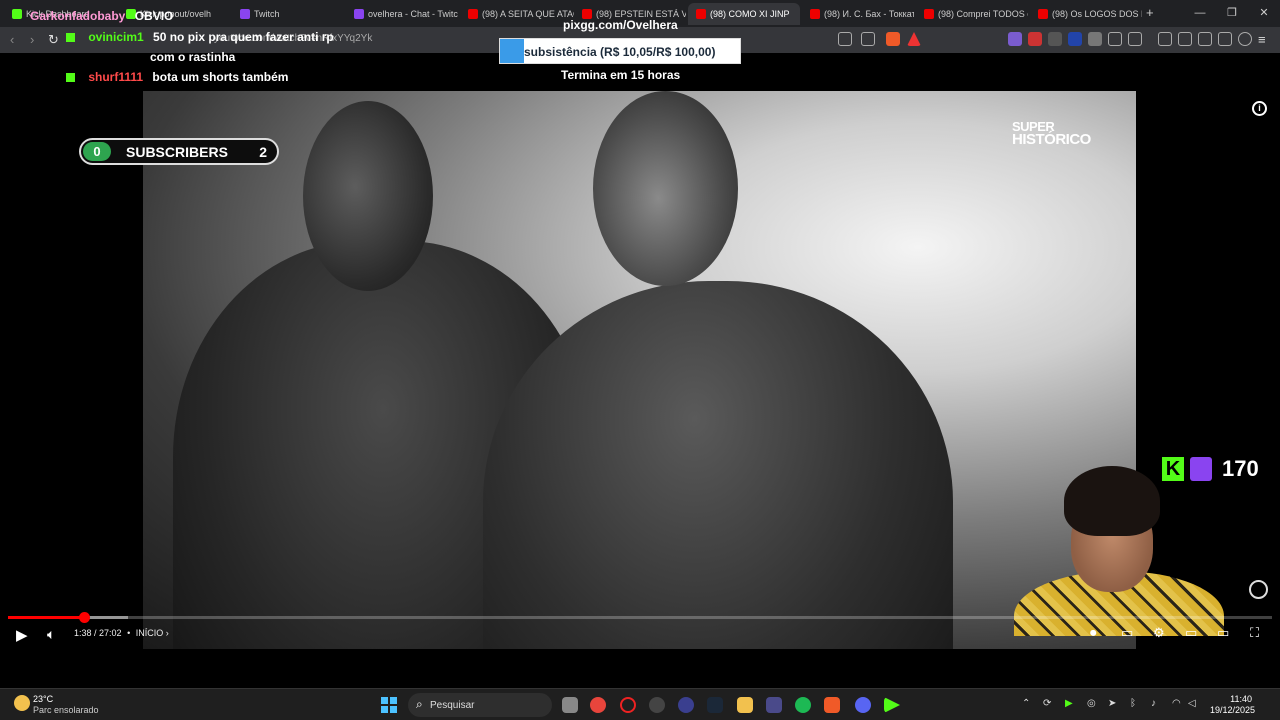 The image size is (1280, 720). What do you see at coordinates (1159, 633) in the screenshot?
I see `settings-gear-icon: ⚙` at bounding box center [1159, 633].